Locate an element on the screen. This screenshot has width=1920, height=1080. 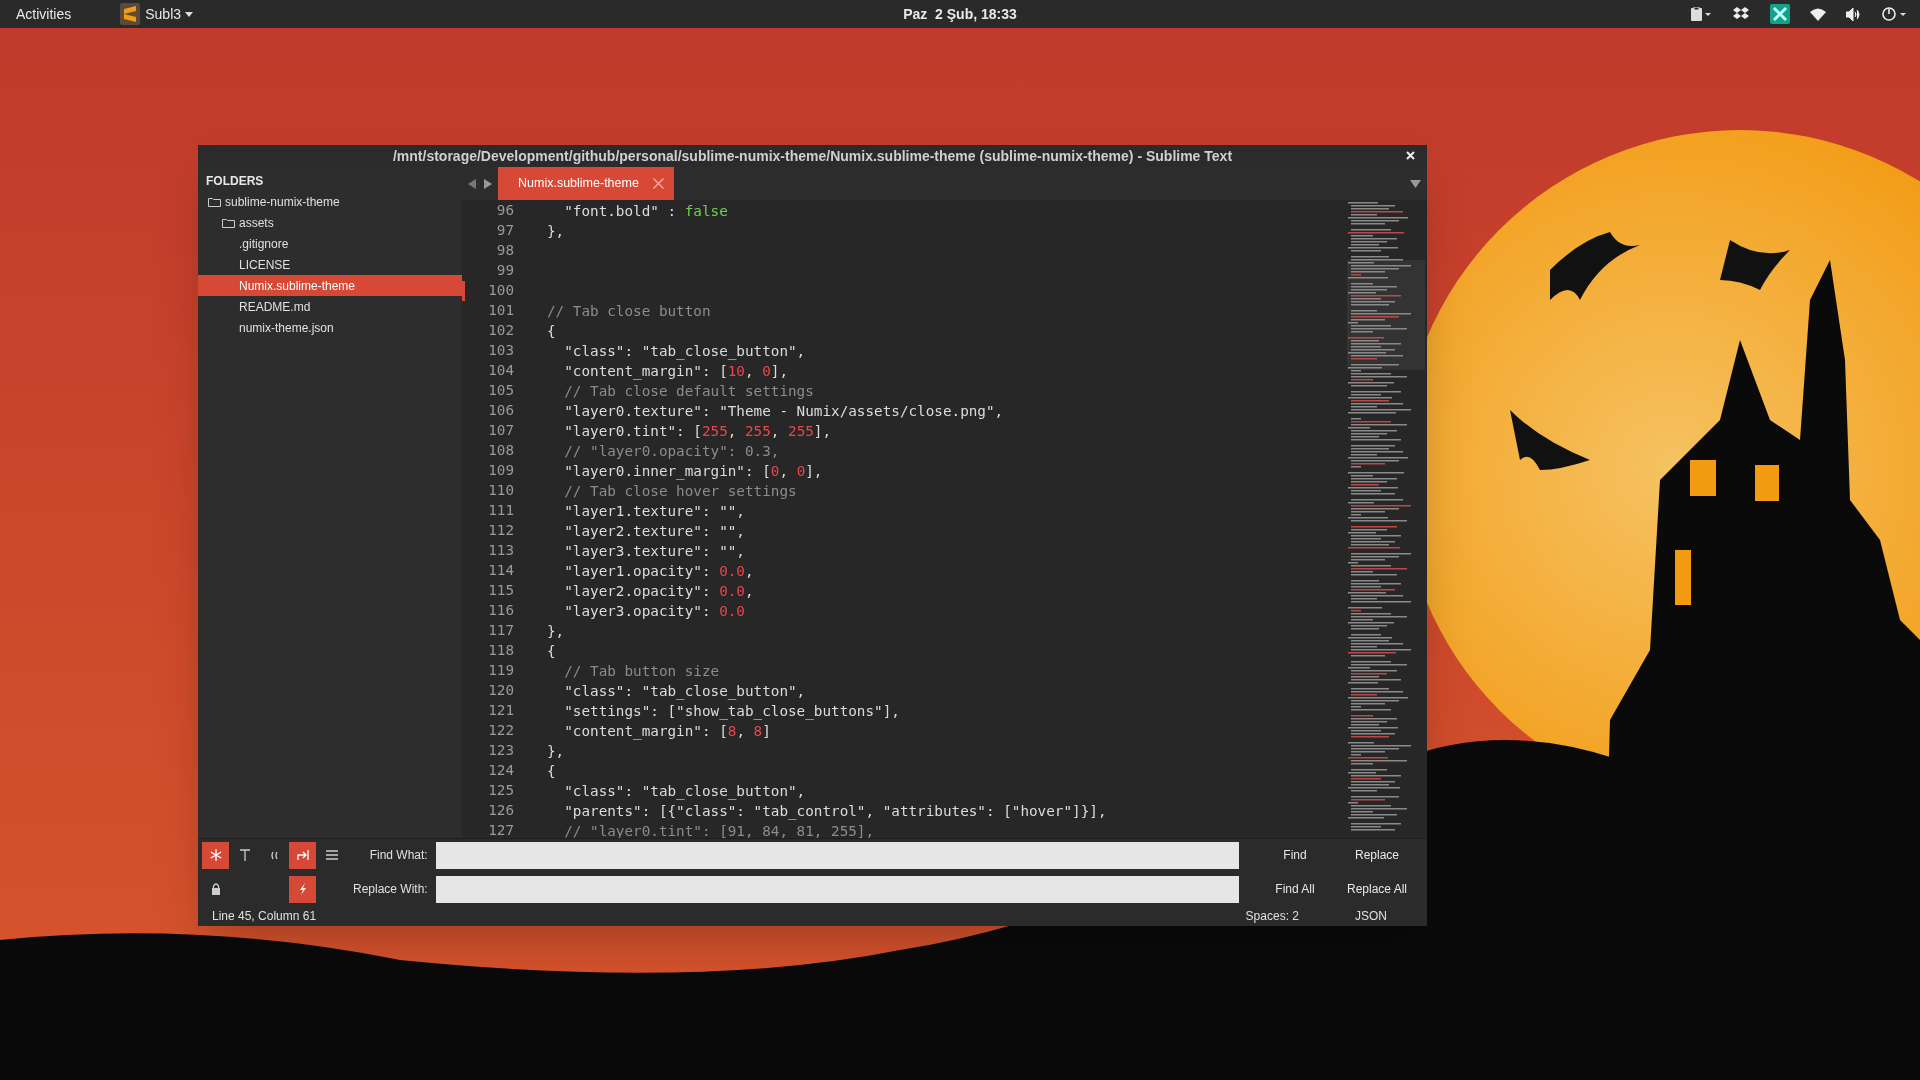
app-menu: Subl3 is located at coordinates (163, 14).